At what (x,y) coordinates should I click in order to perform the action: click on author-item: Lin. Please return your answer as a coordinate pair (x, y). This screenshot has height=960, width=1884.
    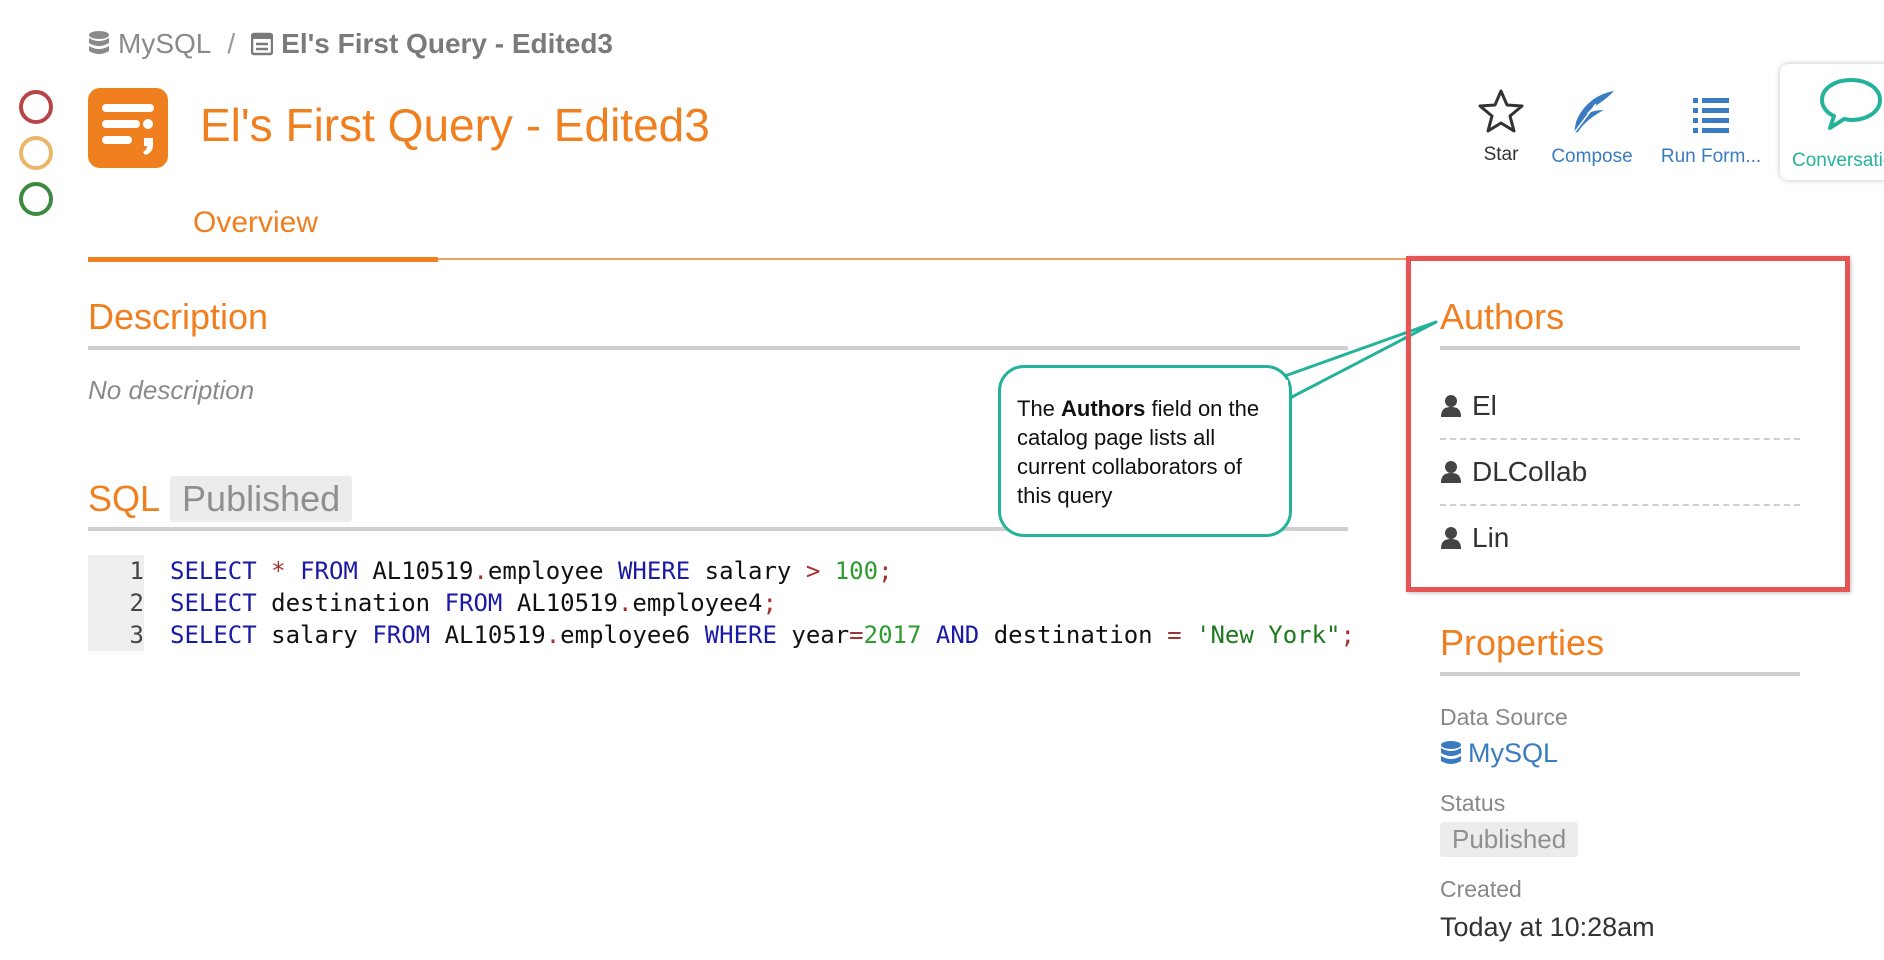
    Looking at the image, I should click on (1474, 538).